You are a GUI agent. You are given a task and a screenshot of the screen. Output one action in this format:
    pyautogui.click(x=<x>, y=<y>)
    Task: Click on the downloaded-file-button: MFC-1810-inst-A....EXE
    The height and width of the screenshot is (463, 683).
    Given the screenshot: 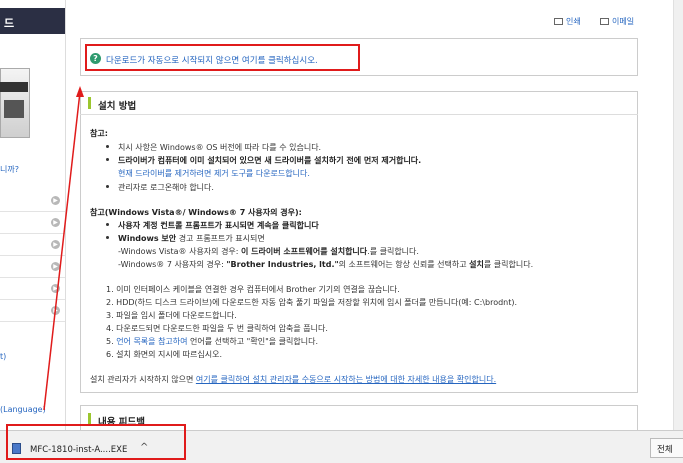 What is the action you would take?
    pyautogui.click(x=78, y=450)
    